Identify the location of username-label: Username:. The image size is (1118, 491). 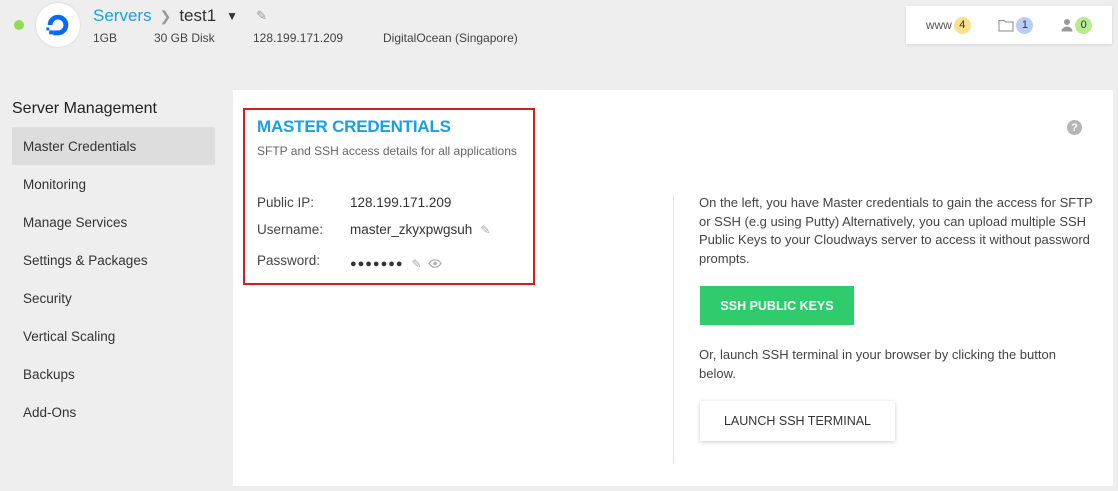
(290, 229).